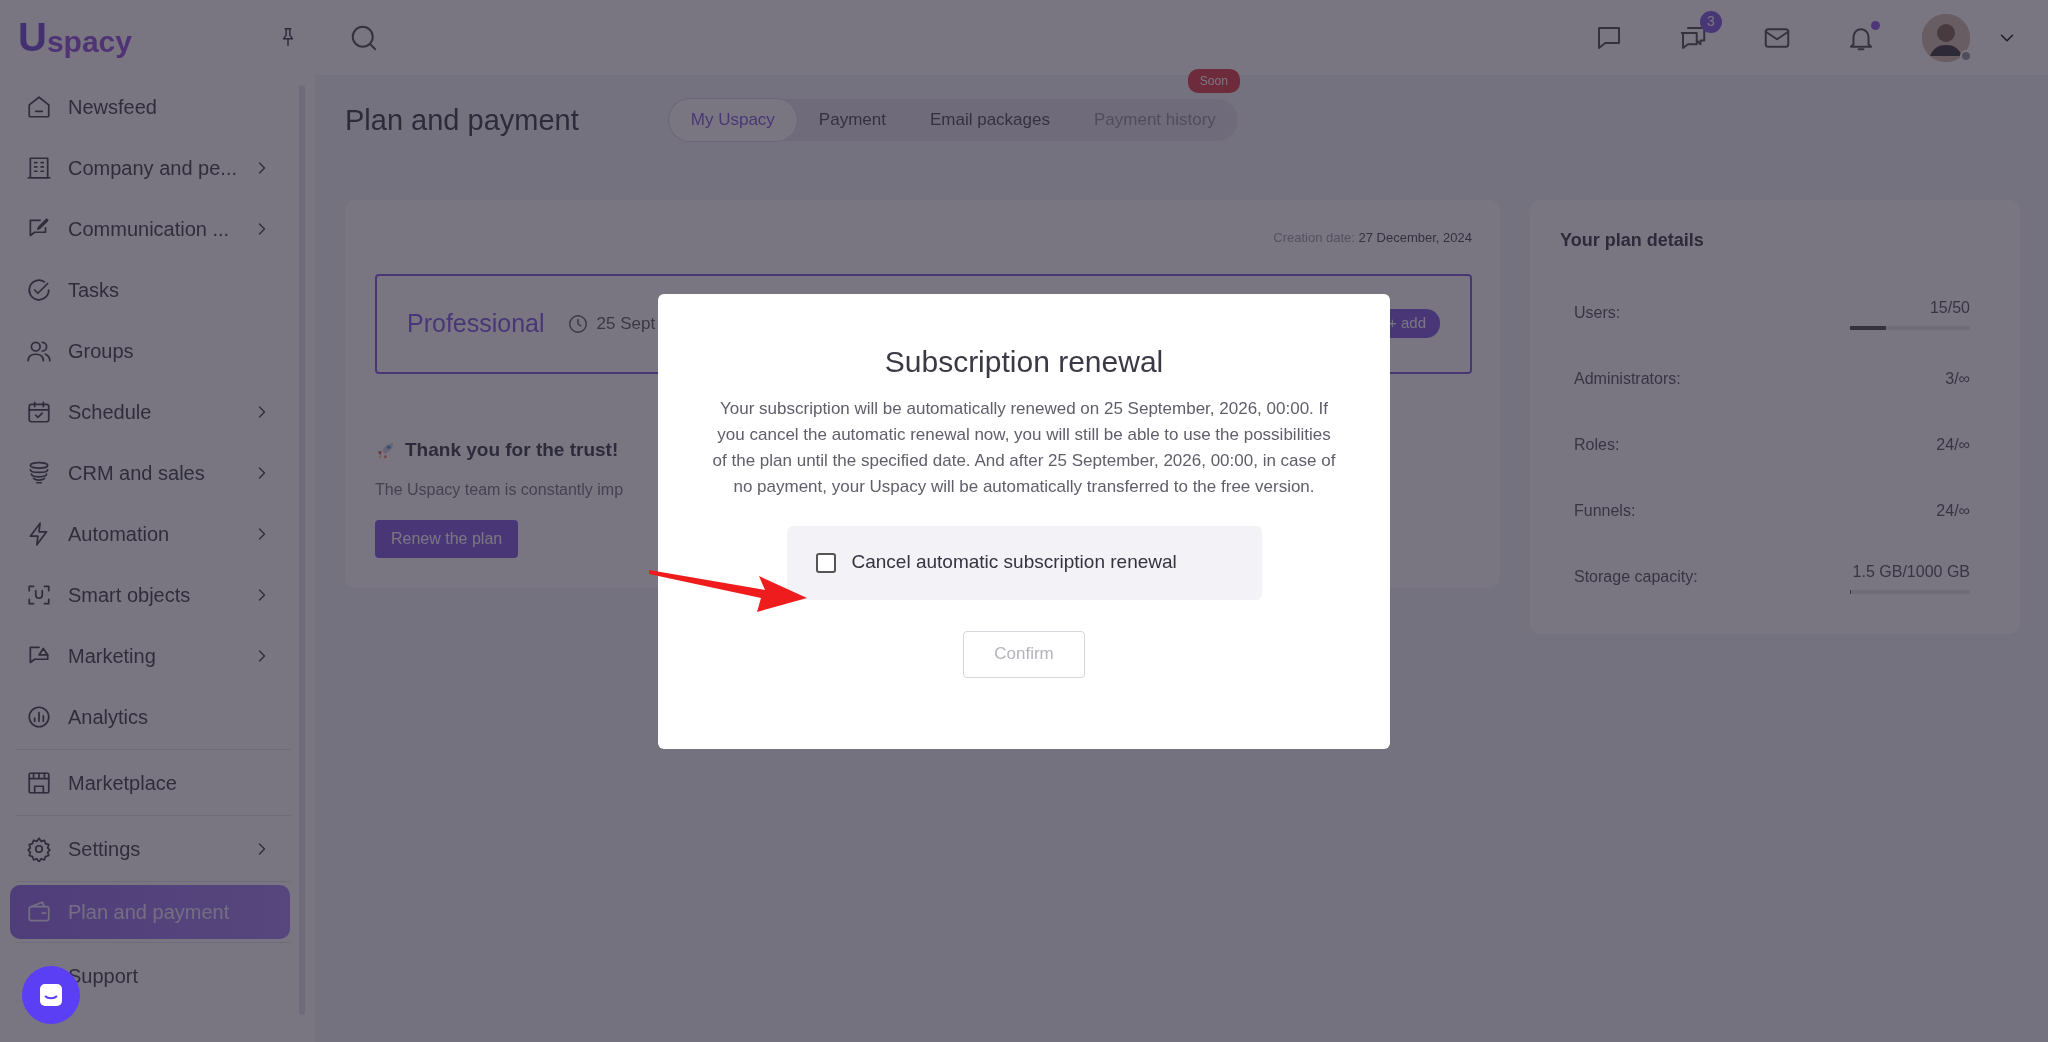 This screenshot has height=1042, width=2048. I want to click on store-icon, so click(39, 782).